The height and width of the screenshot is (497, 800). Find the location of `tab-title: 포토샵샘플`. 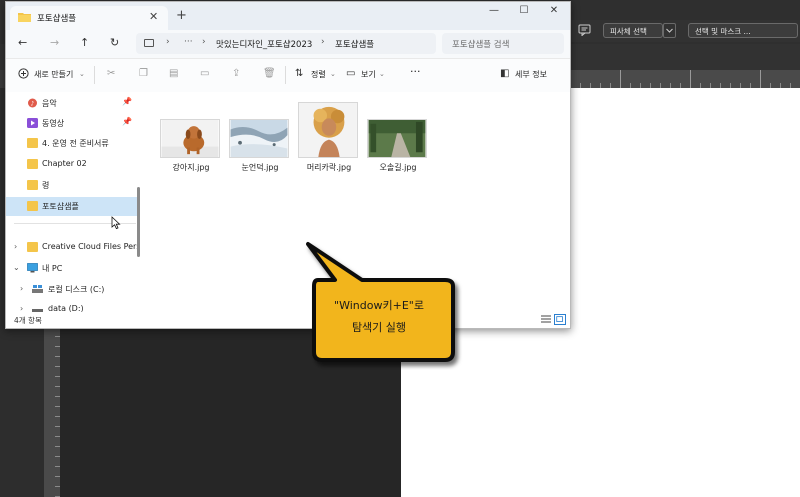

tab-title: 포토샵샘플 is located at coordinates (57, 19).